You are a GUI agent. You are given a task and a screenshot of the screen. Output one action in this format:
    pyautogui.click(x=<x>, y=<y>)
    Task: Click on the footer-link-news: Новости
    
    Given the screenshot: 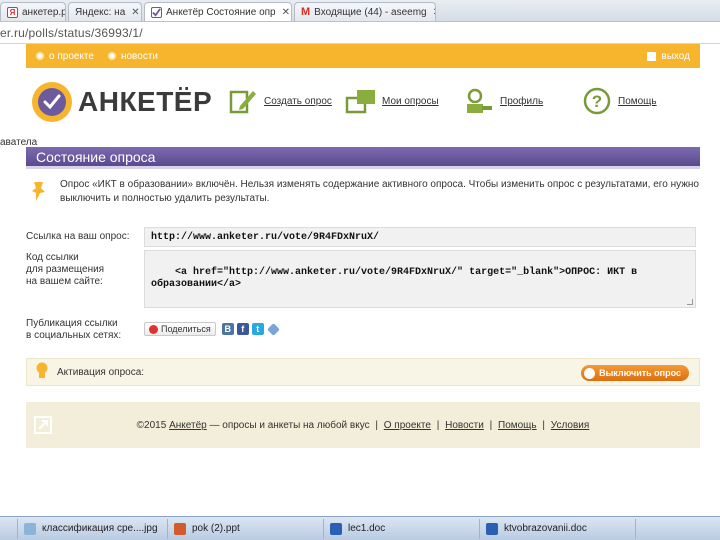 What is the action you would take?
    pyautogui.click(x=464, y=425)
    